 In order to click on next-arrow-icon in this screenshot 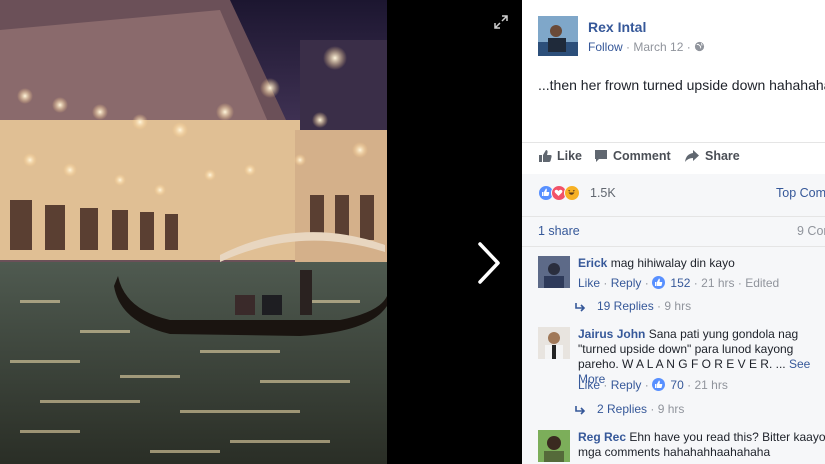, I will do `click(489, 263)`.